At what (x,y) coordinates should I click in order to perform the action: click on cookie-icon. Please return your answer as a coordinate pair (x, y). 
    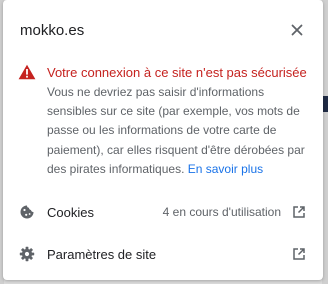
    Looking at the image, I should click on (27, 212).